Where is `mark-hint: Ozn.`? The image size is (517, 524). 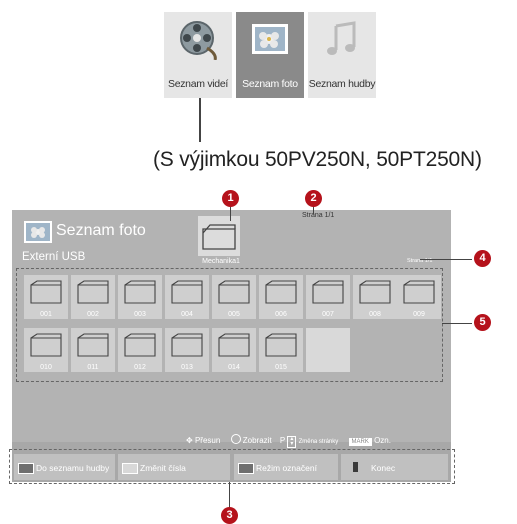
mark-hint: Ozn. is located at coordinates (382, 440).